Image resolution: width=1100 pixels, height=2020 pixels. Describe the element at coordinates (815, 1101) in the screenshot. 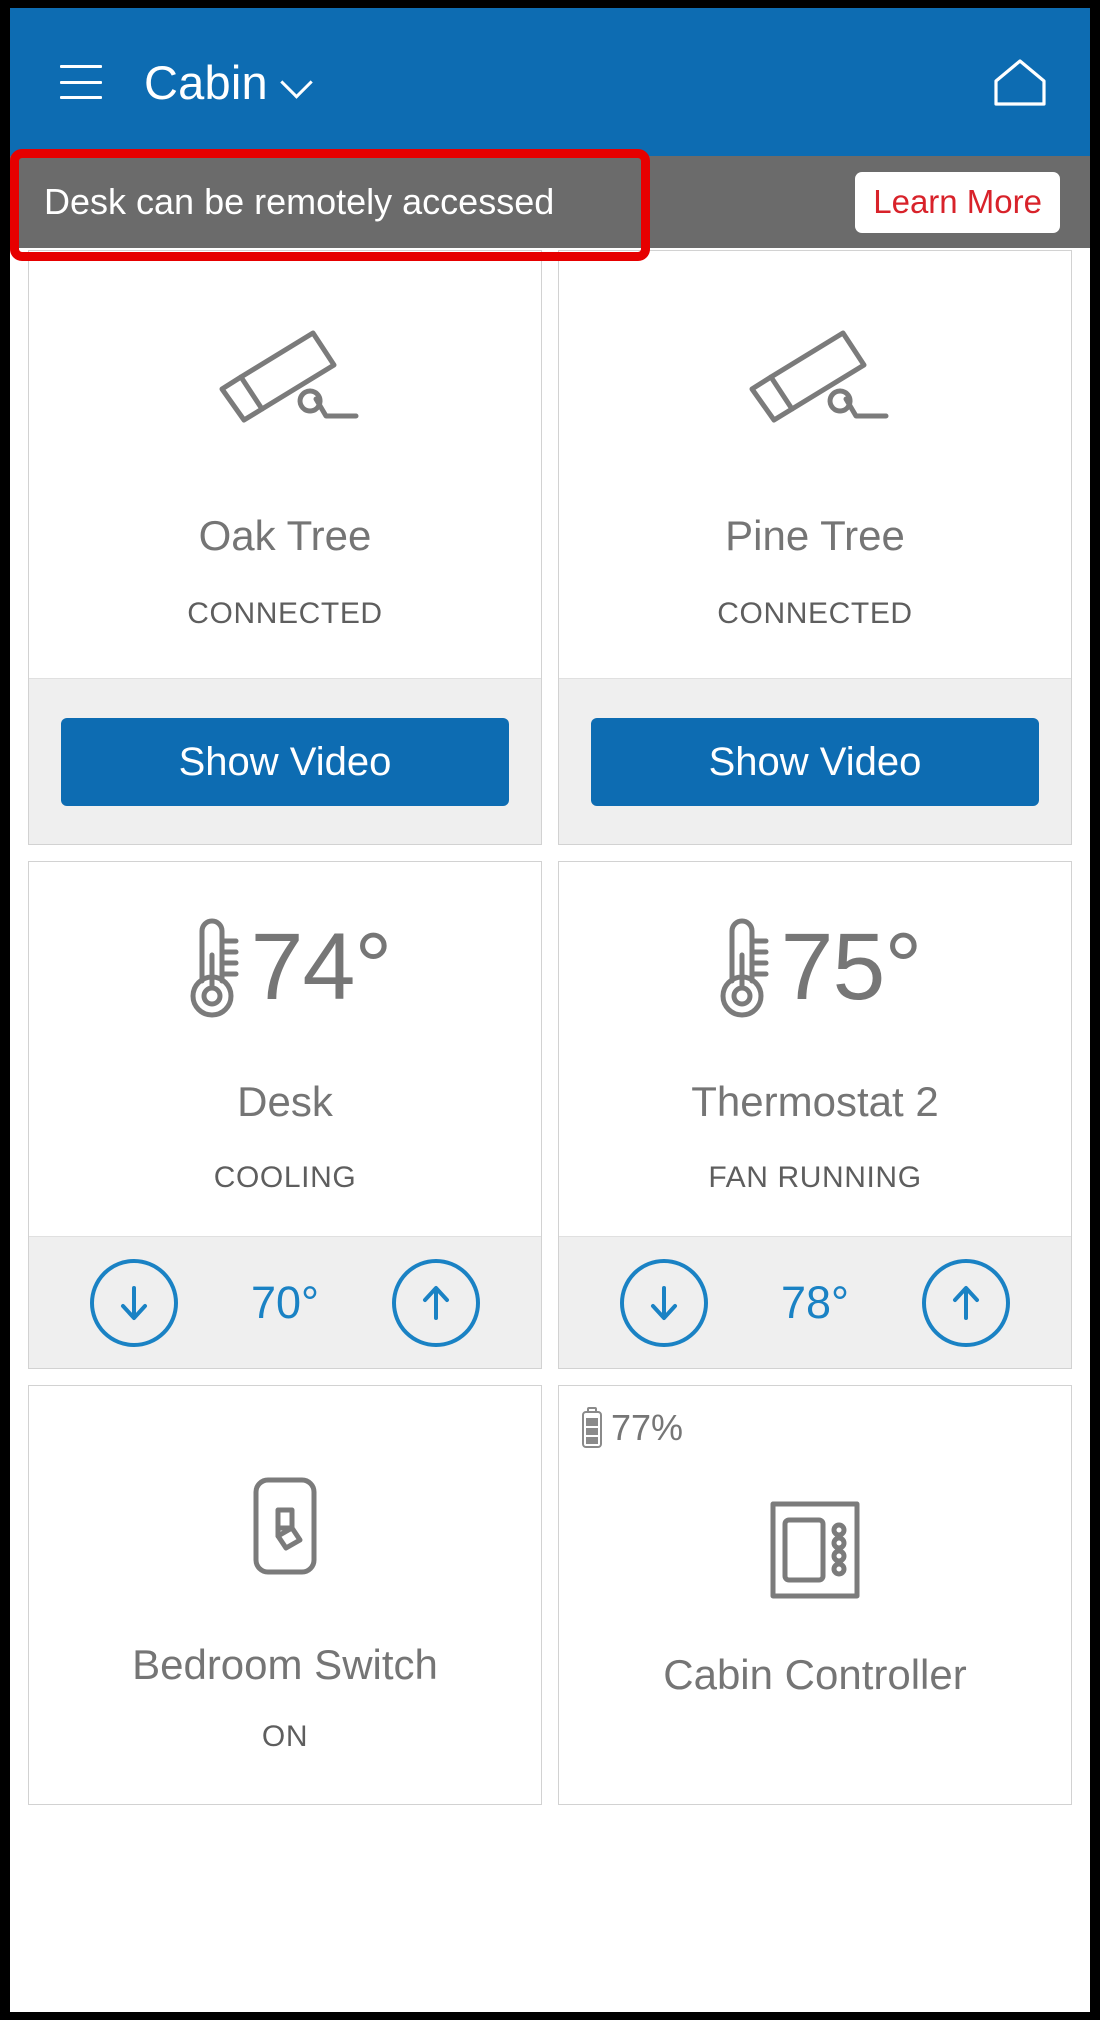

I see `device-name: Thermostat 2` at that location.